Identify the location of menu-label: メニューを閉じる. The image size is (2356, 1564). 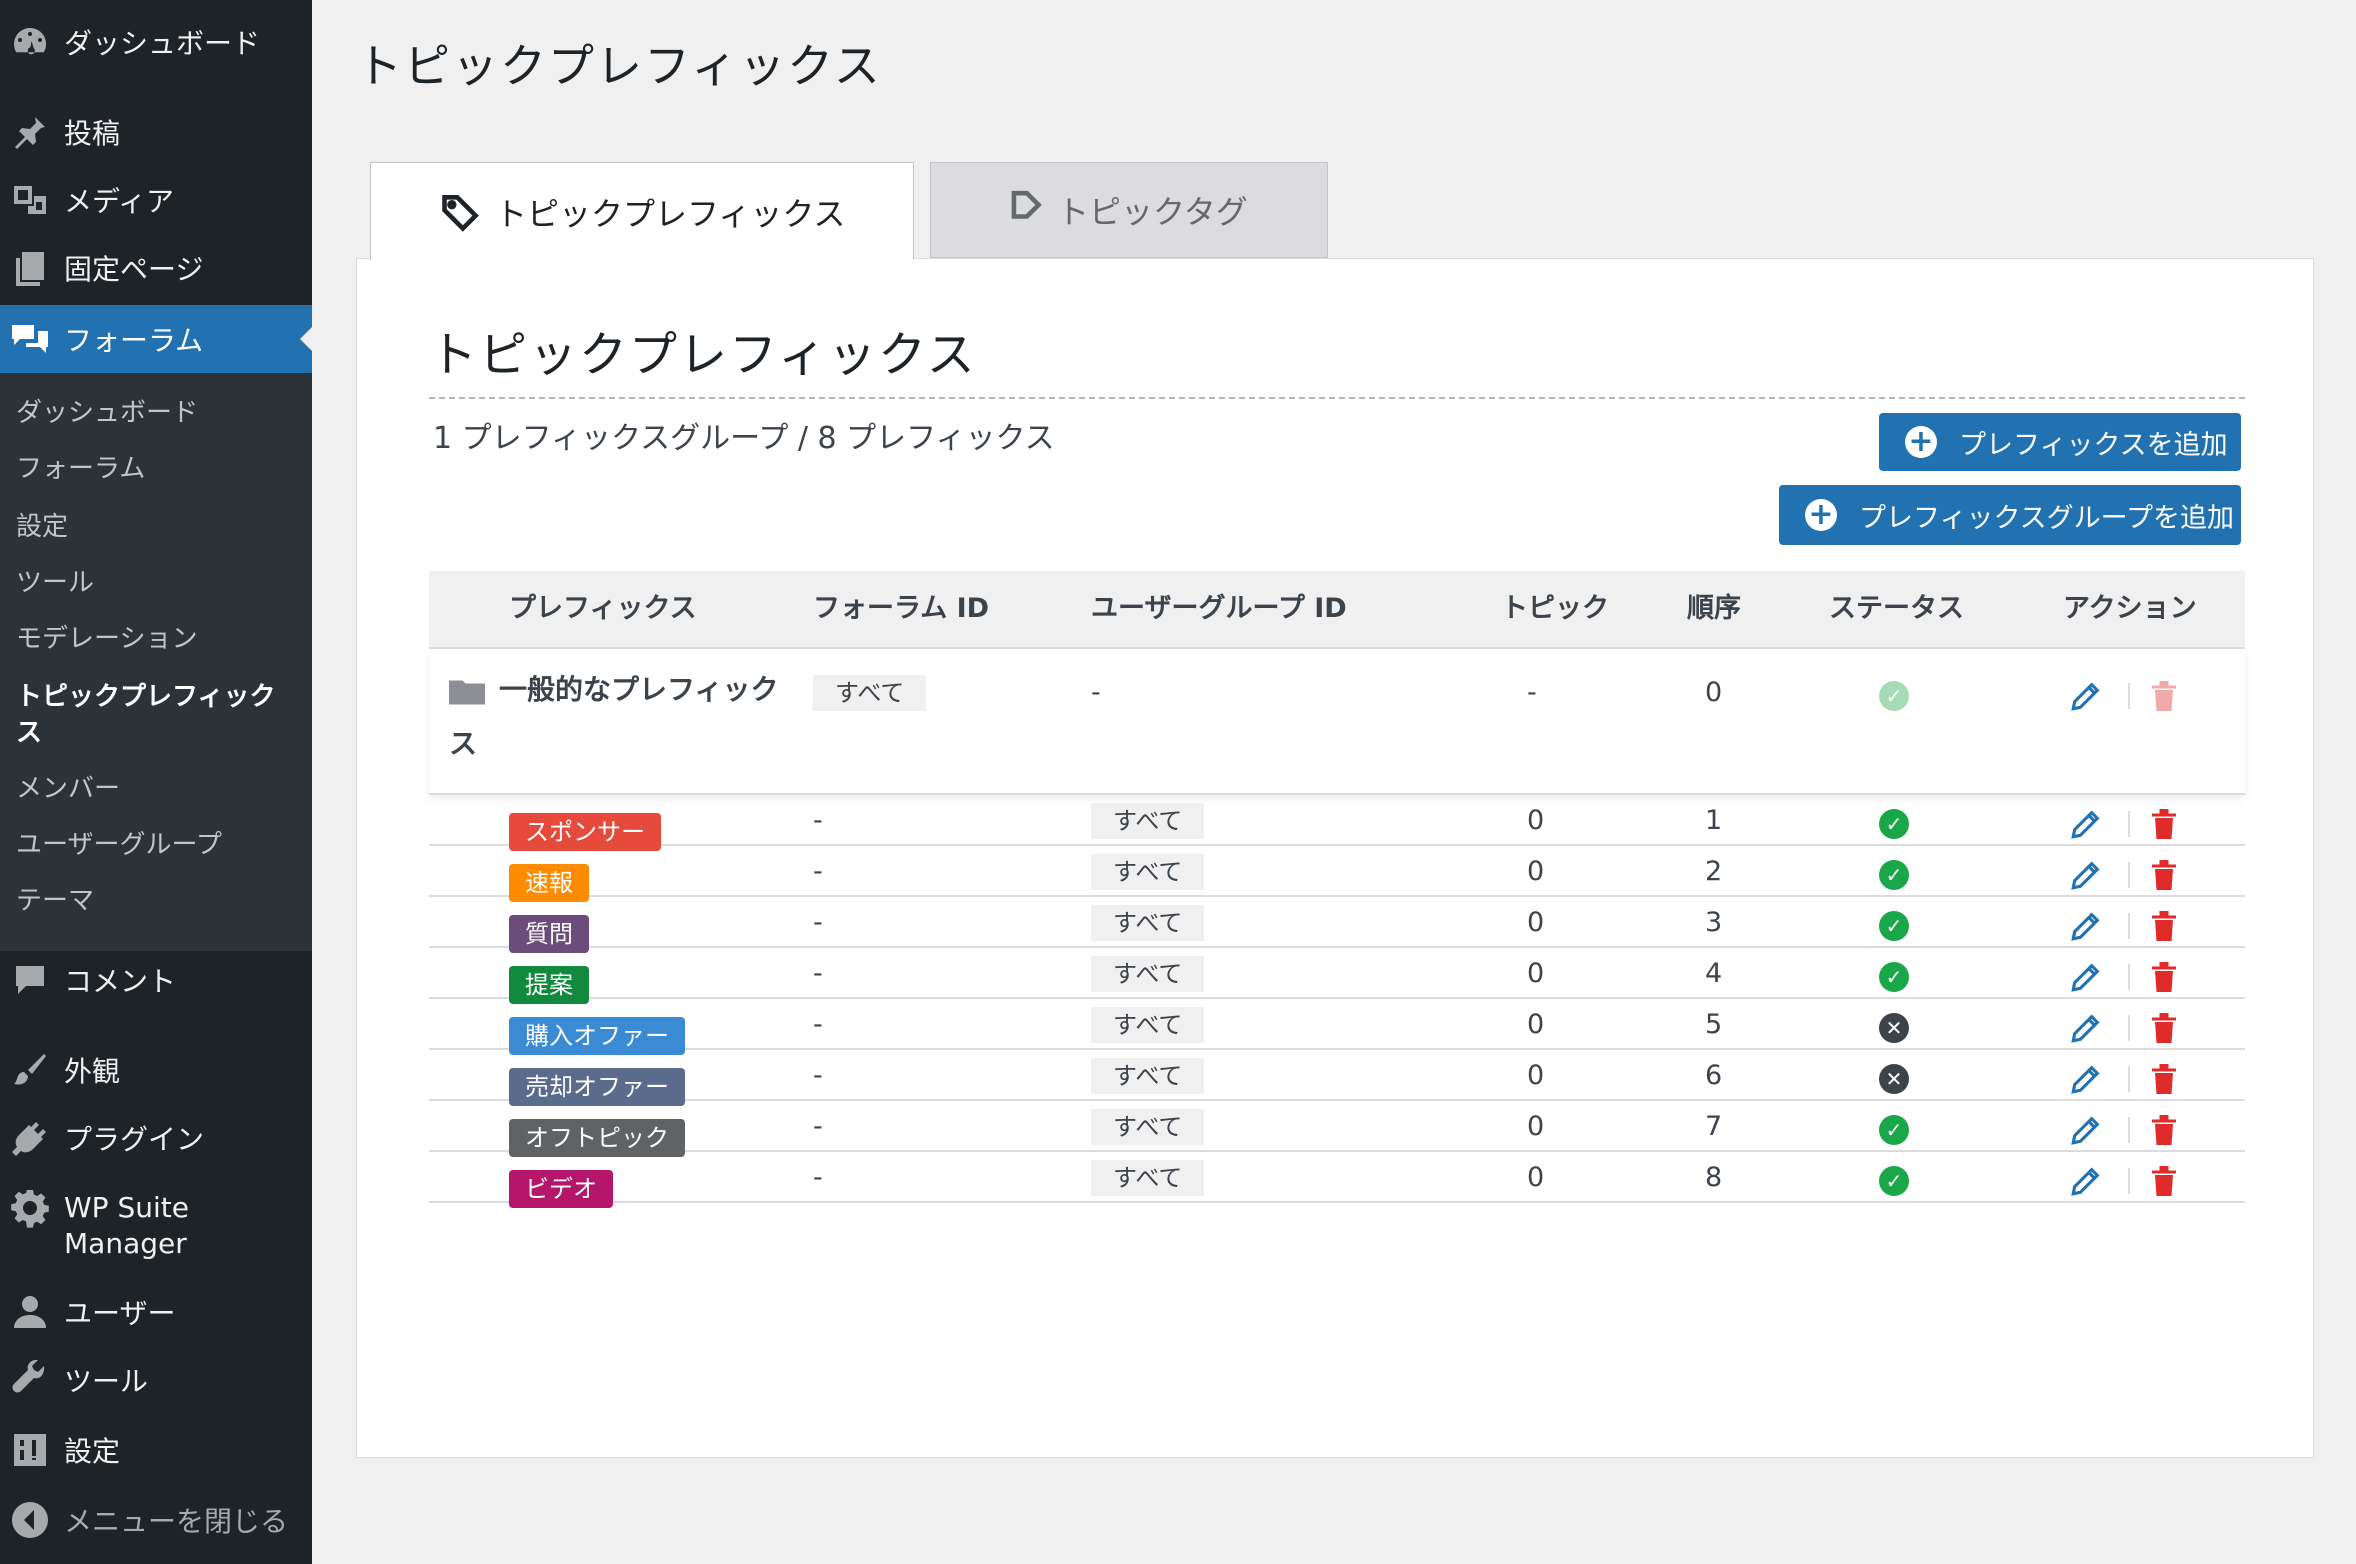
(176, 1521).